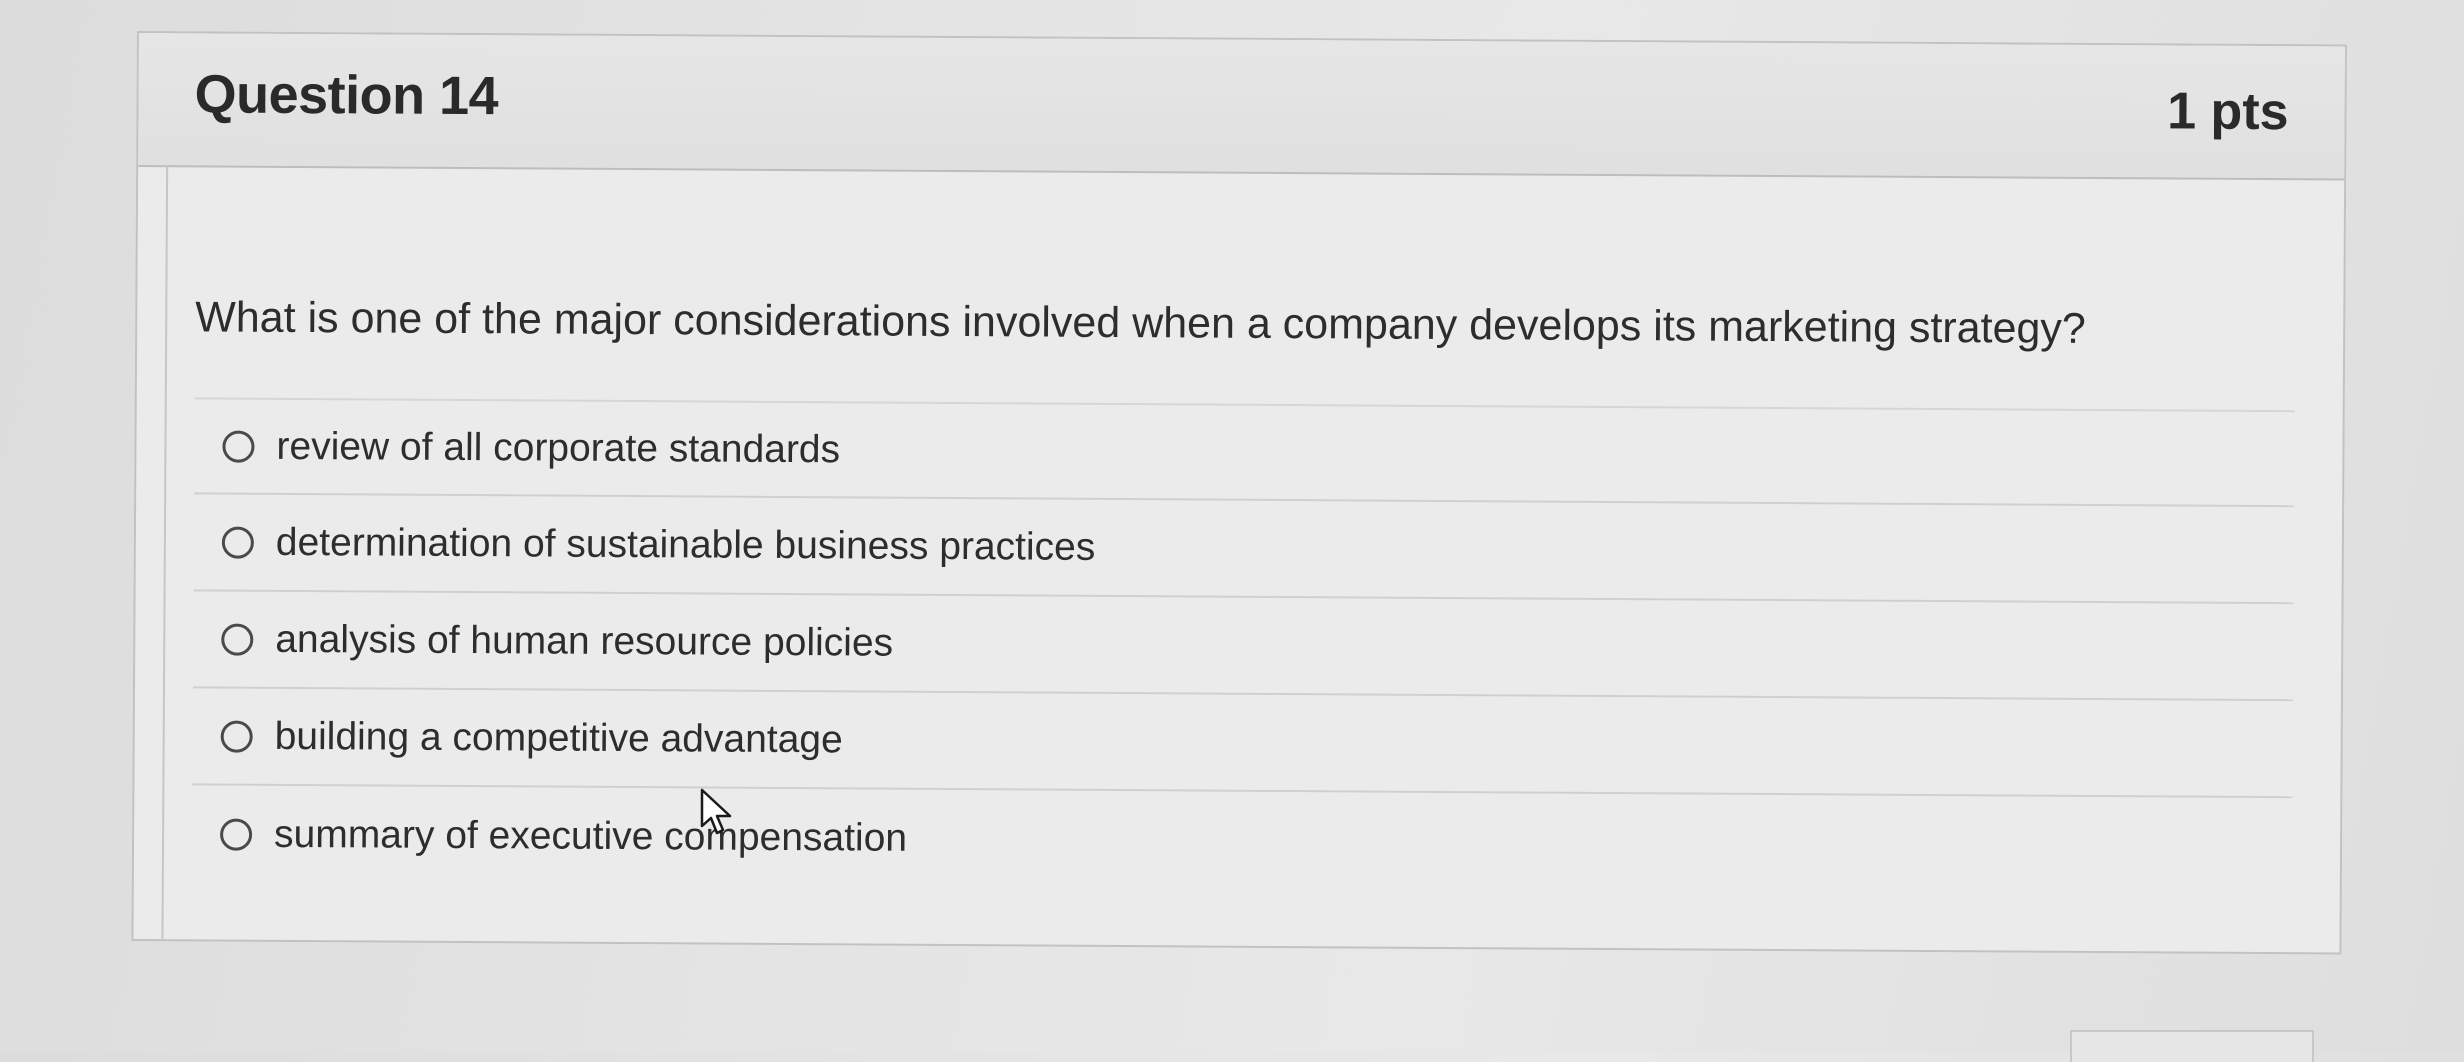 The height and width of the screenshot is (1062, 2464). I want to click on answer-label: review of all corporate standards, so click(558, 447).